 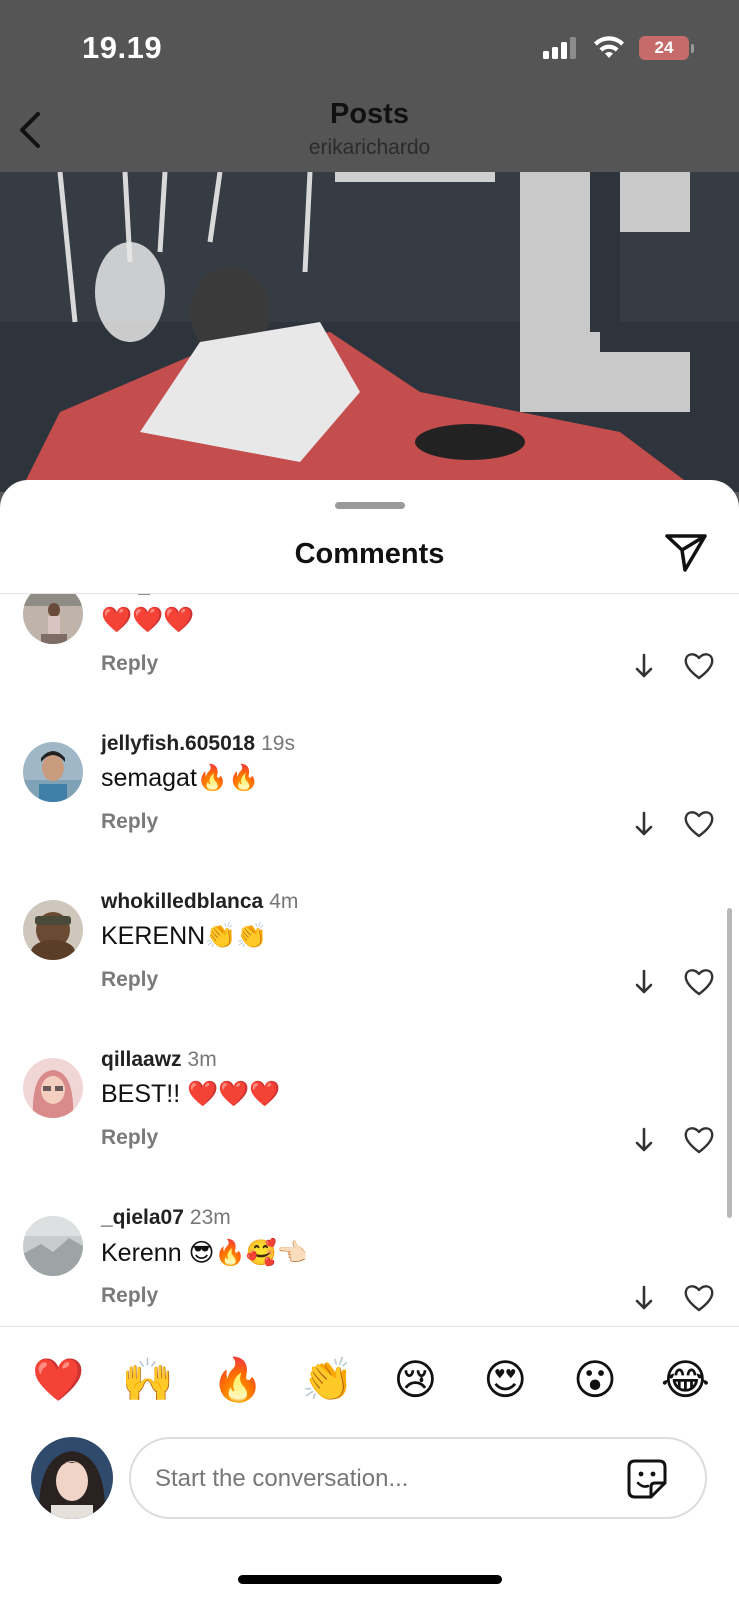 What do you see at coordinates (180, 778) in the screenshot?
I see `comment-text: semagat🔥🔥` at bounding box center [180, 778].